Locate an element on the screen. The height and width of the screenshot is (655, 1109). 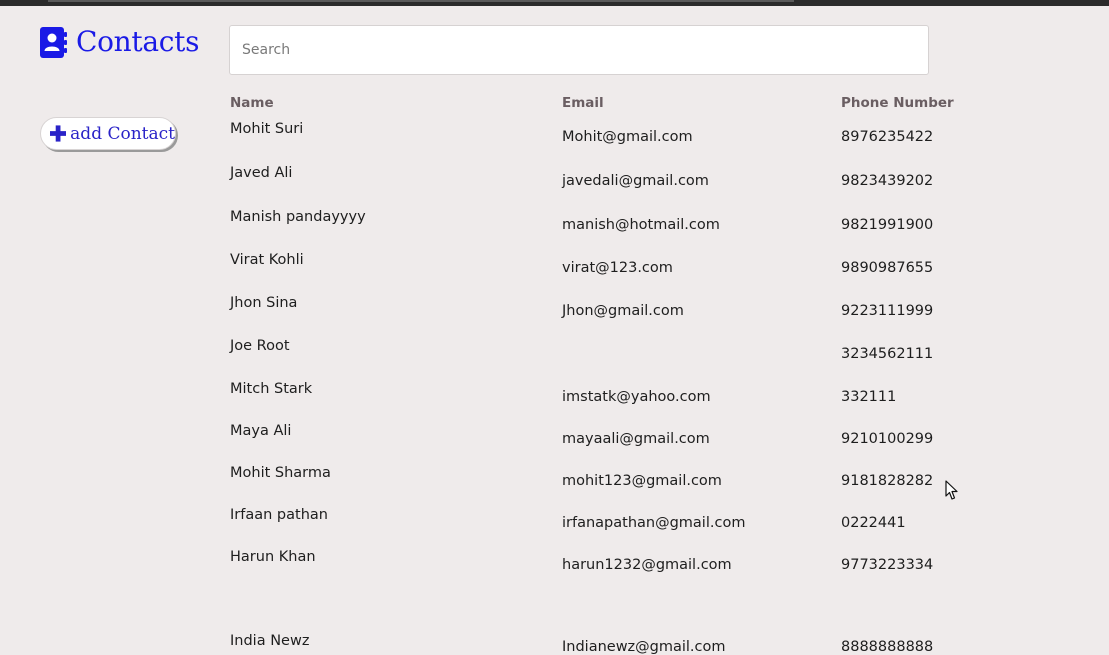
contact-email-cell: mayaali@gmail.com is located at coordinates (636, 439).